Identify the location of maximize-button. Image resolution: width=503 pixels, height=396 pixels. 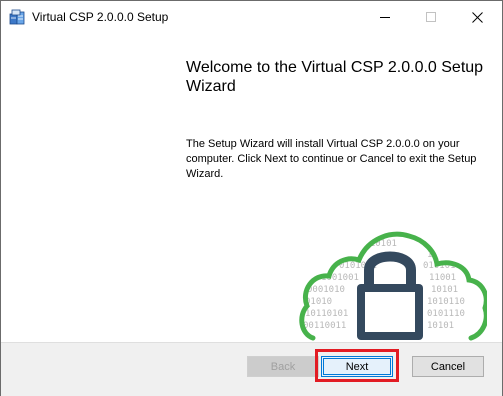
(431, 17).